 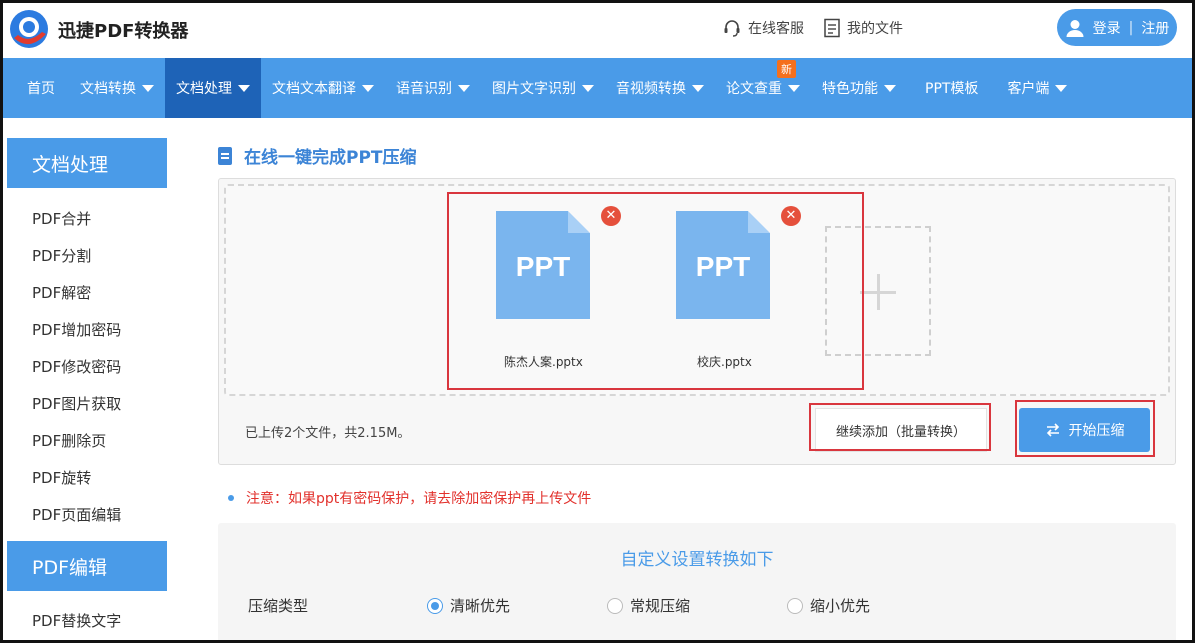 I want to click on document-icon, so click(x=225, y=155).